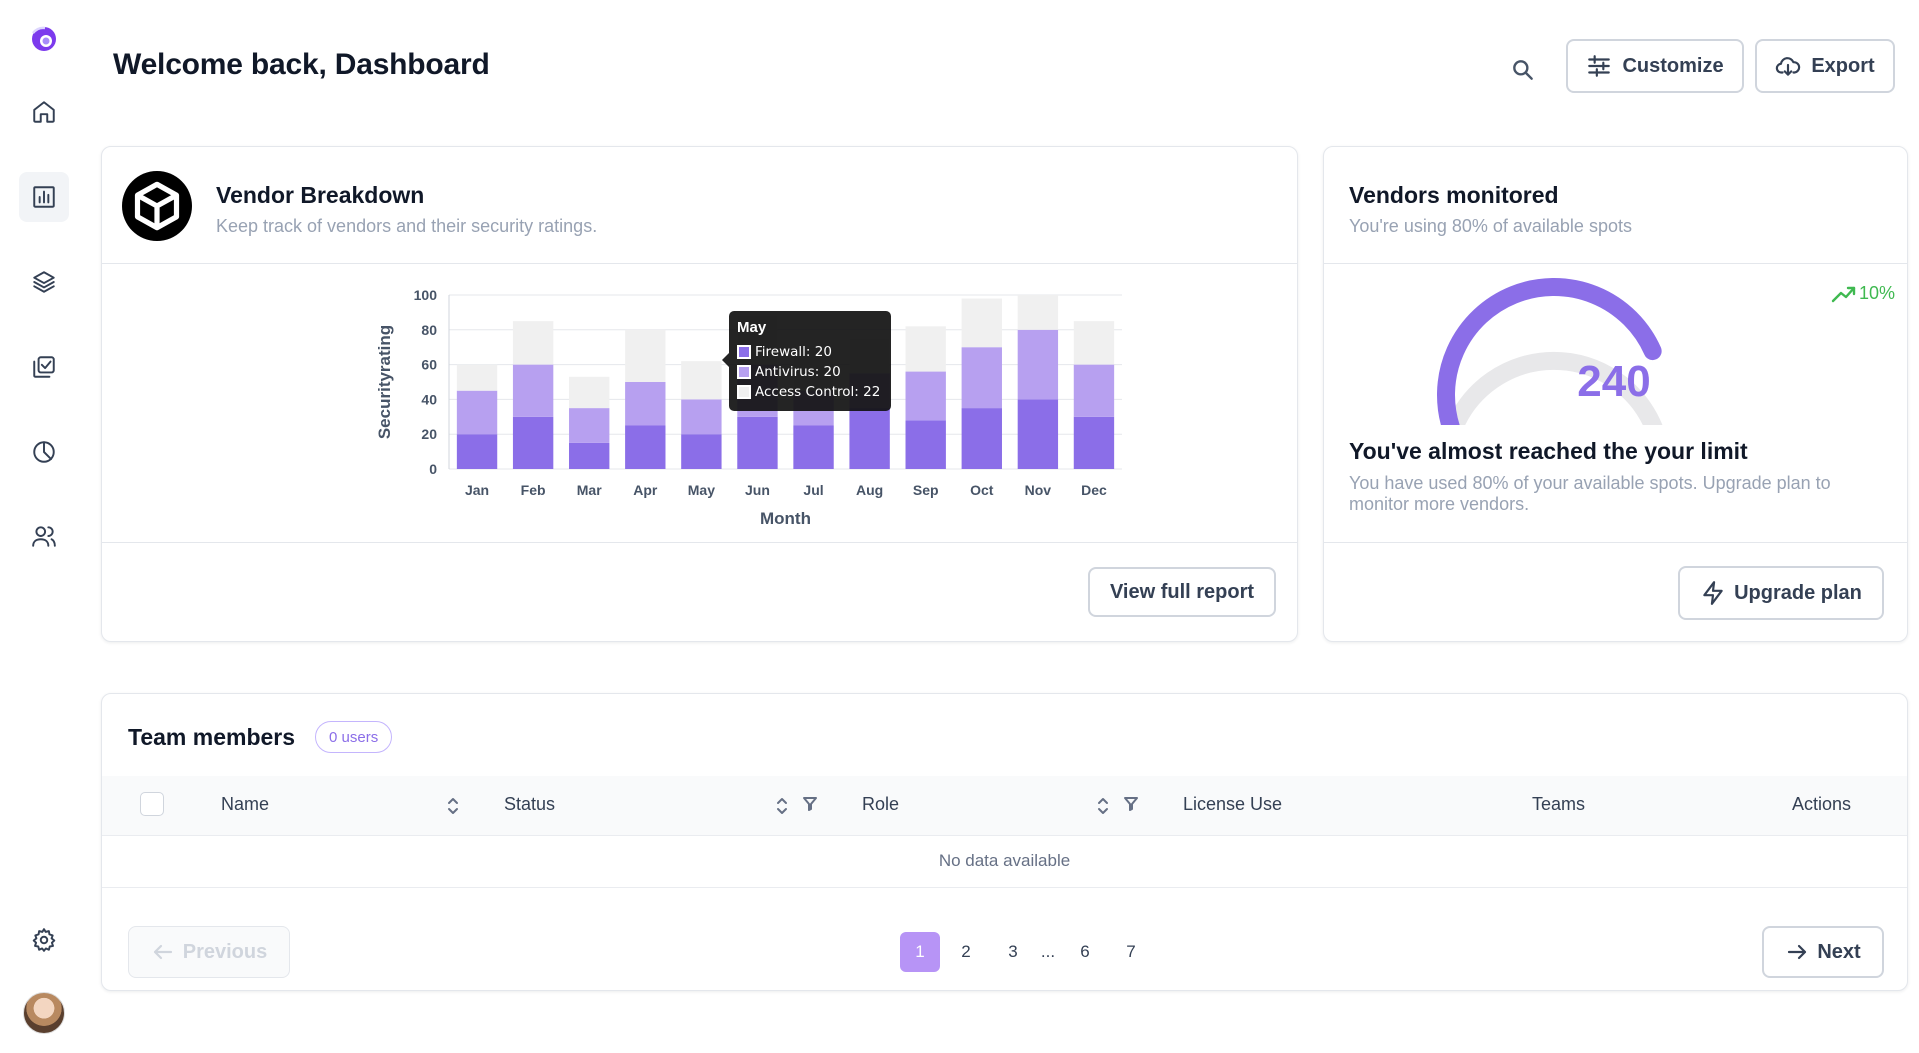 Image resolution: width=1919 pixels, height=1053 pixels. Describe the element at coordinates (1131, 952) in the screenshot. I see `page-button-7: 7` at that location.